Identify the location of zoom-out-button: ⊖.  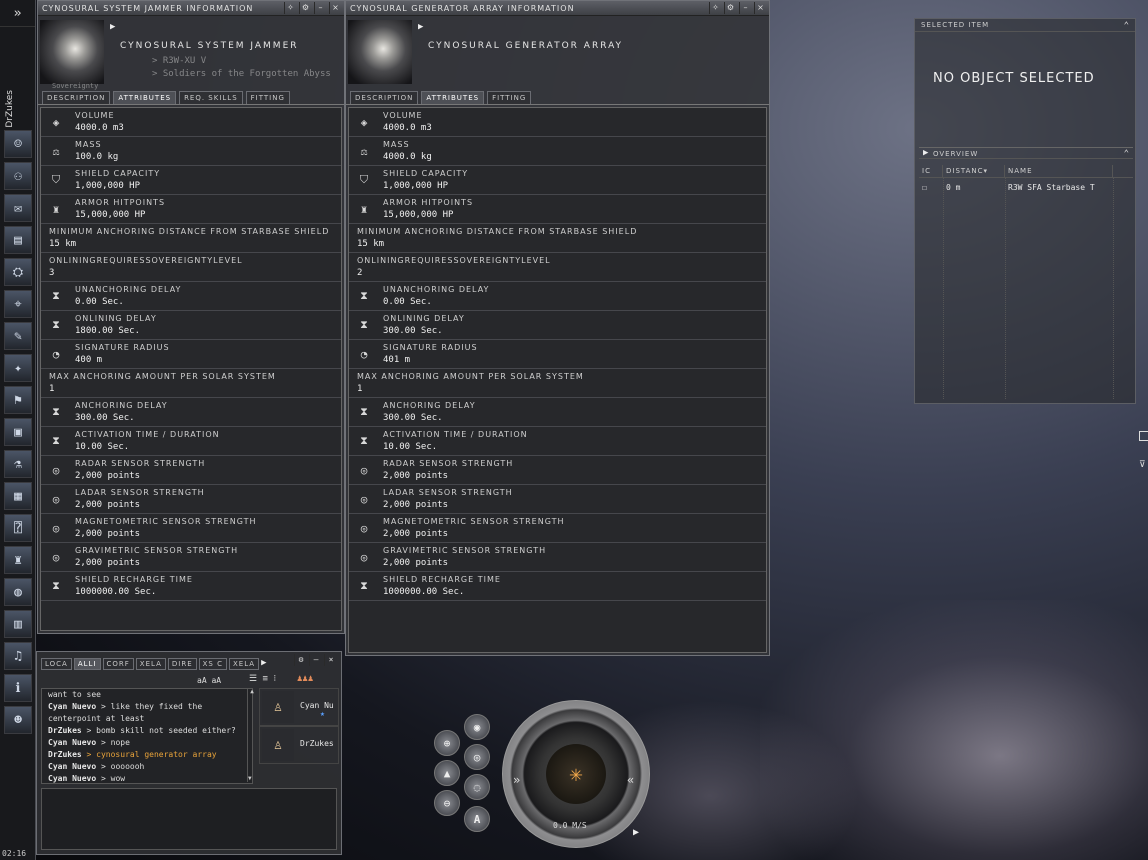
(447, 803).